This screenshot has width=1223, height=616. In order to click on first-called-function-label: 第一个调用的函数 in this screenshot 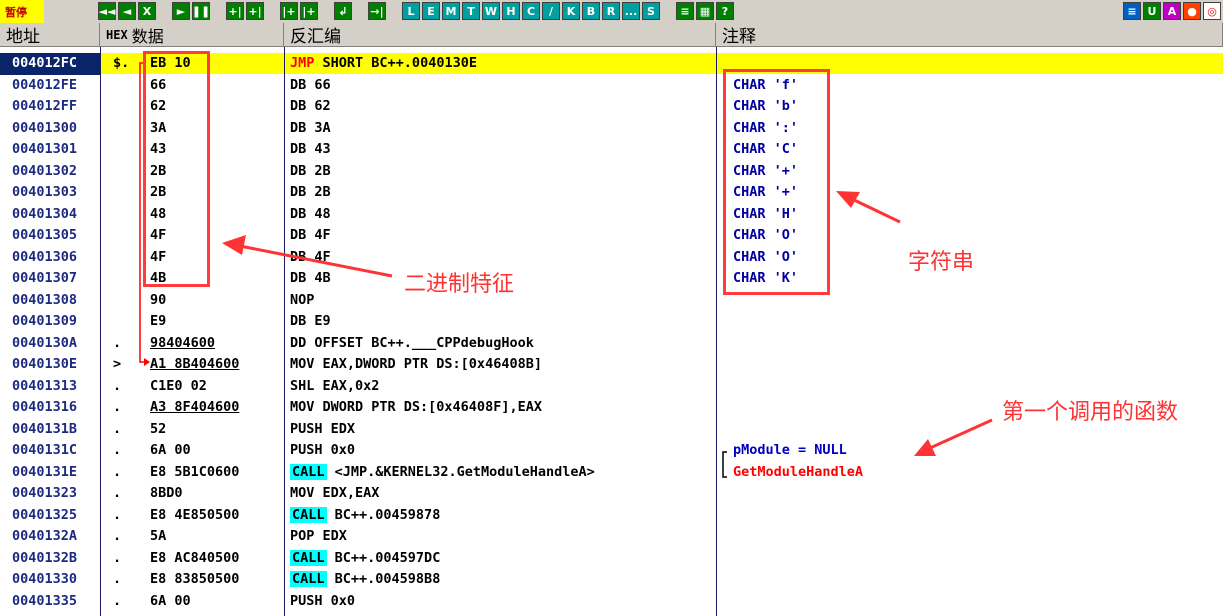, I will do `click(1090, 412)`.